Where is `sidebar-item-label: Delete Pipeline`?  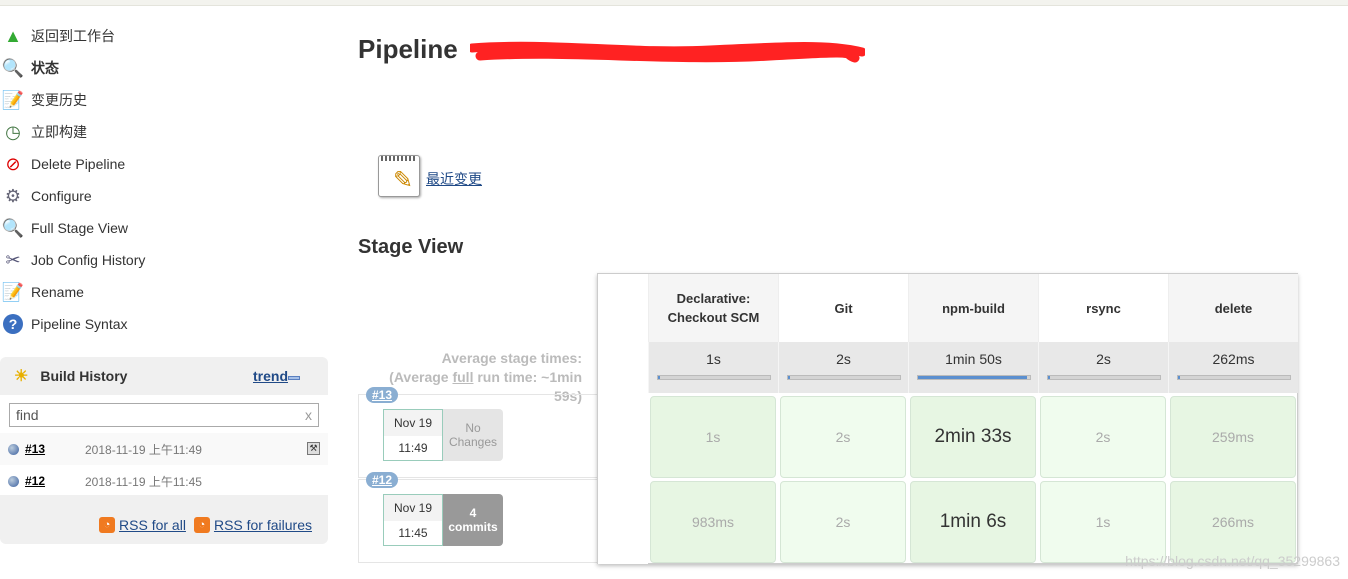 sidebar-item-label: Delete Pipeline is located at coordinates (78, 164).